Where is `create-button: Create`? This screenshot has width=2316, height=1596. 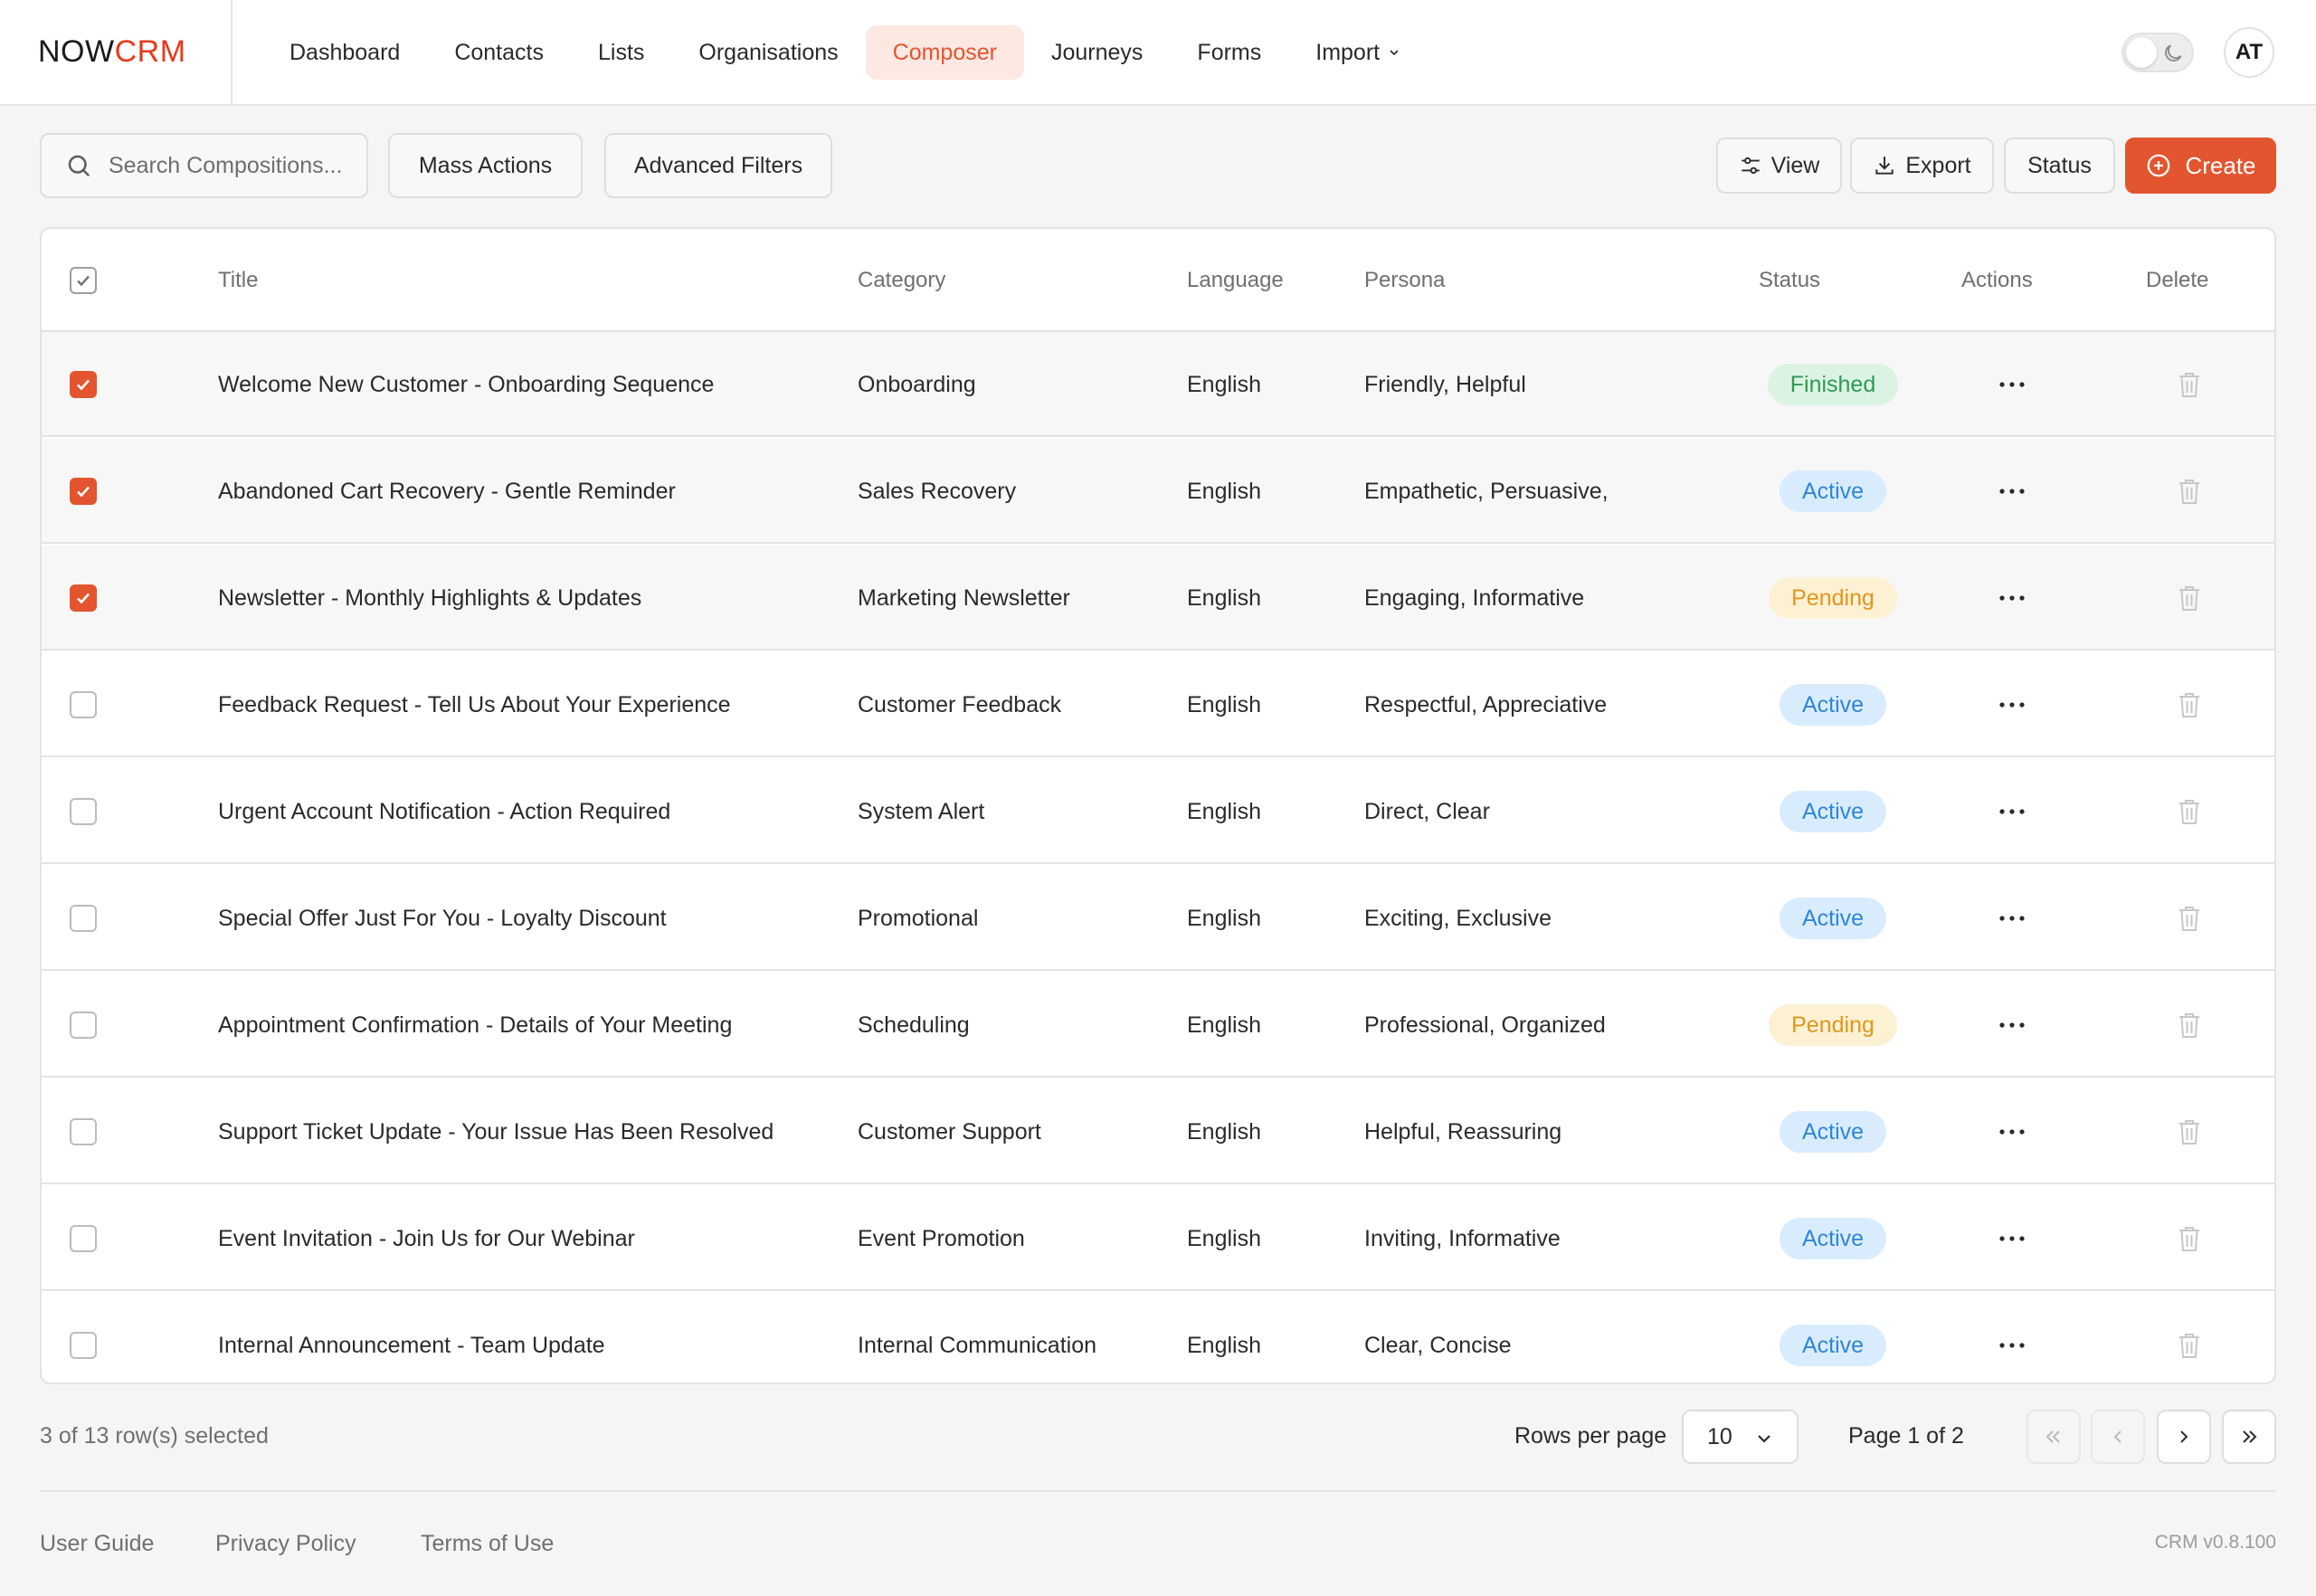
create-button: Create is located at coordinates (2200, 166).